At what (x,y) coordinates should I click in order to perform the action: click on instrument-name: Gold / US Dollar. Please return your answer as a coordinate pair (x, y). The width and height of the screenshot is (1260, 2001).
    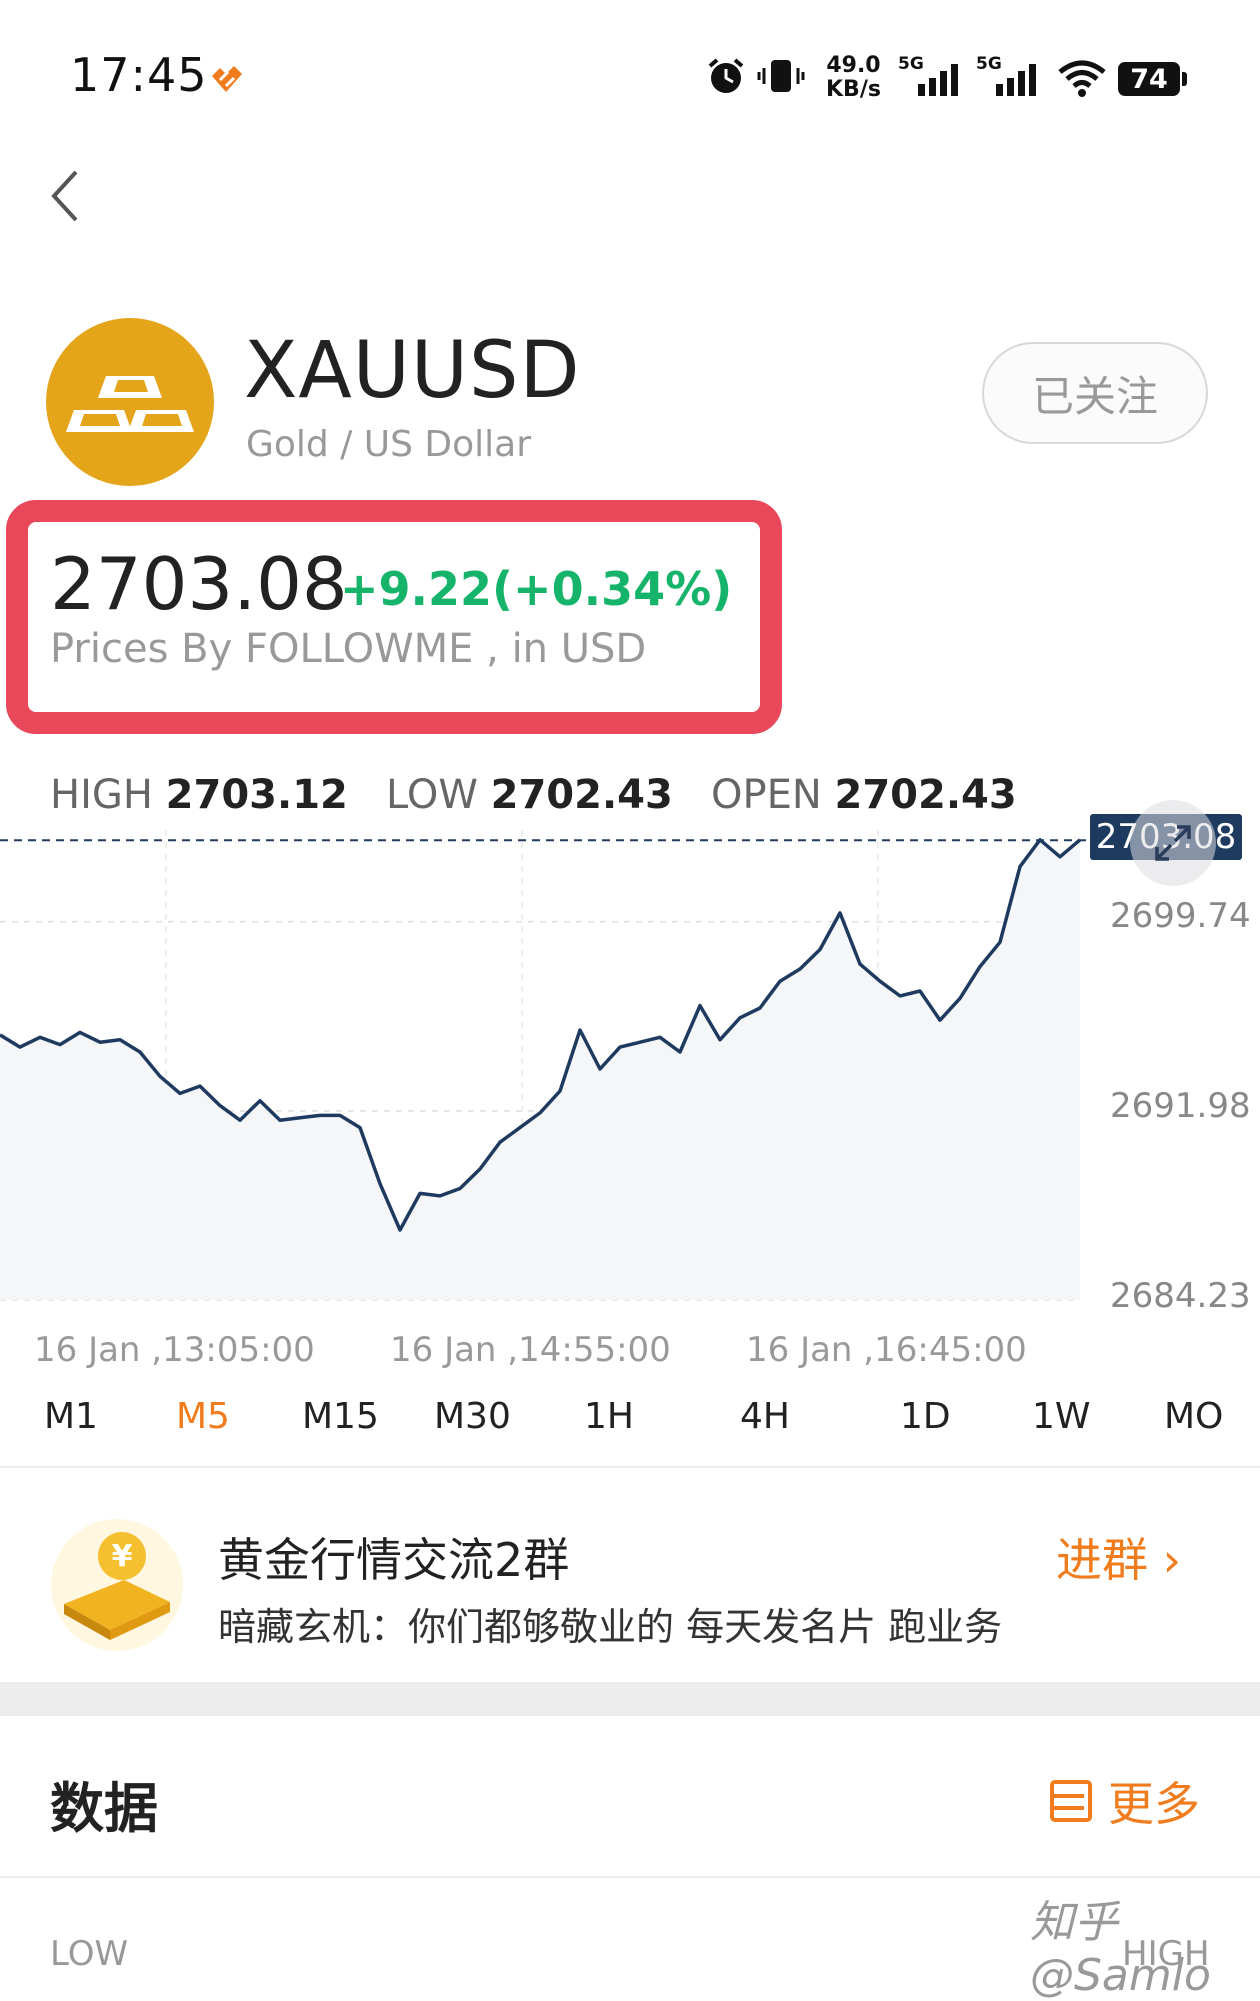
    Looking at the image, I should click on (389, 444).